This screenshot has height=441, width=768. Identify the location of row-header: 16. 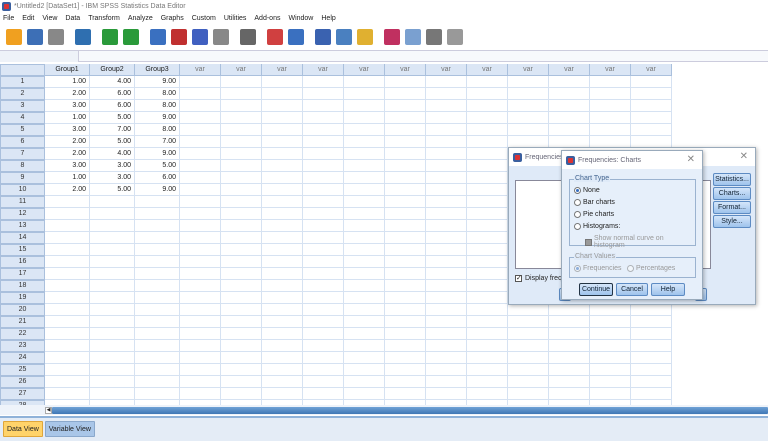
(22, 262).